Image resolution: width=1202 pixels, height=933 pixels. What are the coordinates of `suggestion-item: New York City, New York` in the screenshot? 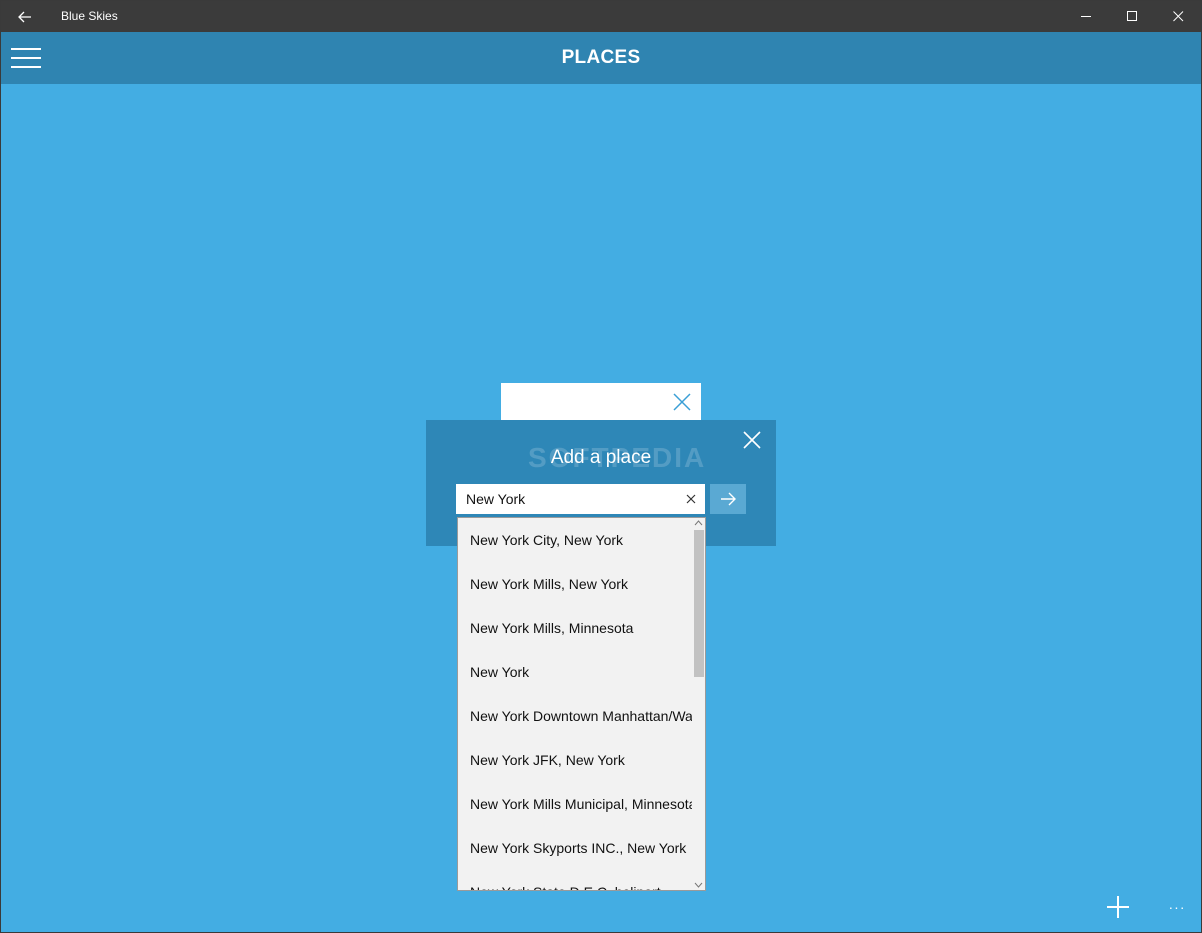 It's located at (575, 540).